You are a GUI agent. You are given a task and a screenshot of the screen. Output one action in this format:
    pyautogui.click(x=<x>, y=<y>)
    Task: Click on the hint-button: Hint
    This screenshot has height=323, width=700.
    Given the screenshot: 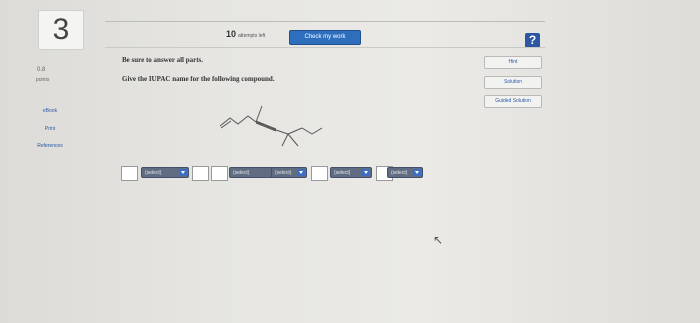 What is the action you would take?
    pyautogui.click(x=513, y=62)
    